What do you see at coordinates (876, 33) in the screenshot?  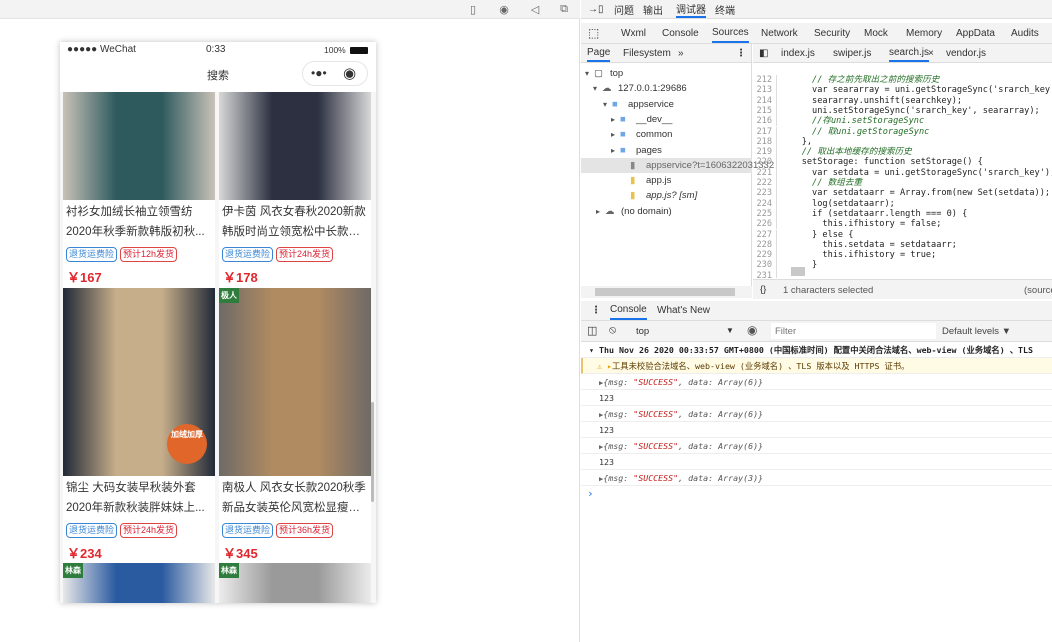 I see `tab-mock: Mock` at bounding box center [876, 33].